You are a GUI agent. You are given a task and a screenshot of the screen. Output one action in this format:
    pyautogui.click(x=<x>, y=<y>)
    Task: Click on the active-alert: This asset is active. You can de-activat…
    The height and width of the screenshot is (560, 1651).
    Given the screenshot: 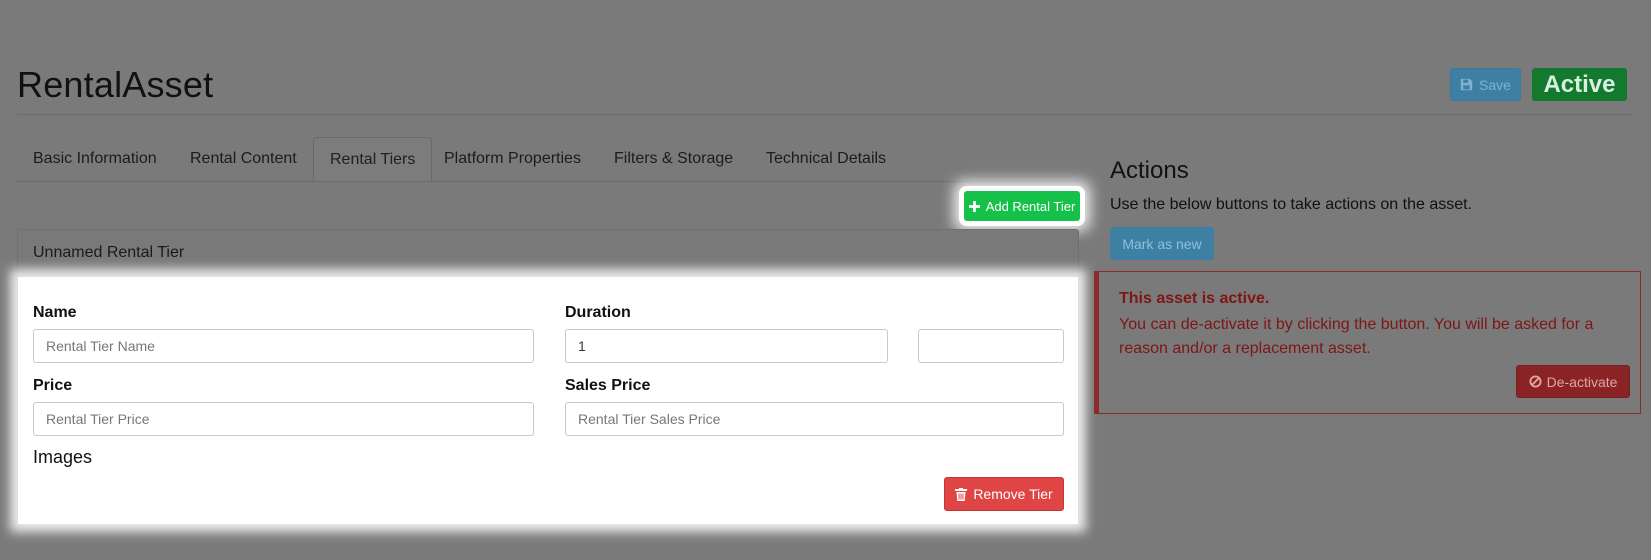 What is the action you would take?
    pyautogui.click(x=1367, y=342)
    